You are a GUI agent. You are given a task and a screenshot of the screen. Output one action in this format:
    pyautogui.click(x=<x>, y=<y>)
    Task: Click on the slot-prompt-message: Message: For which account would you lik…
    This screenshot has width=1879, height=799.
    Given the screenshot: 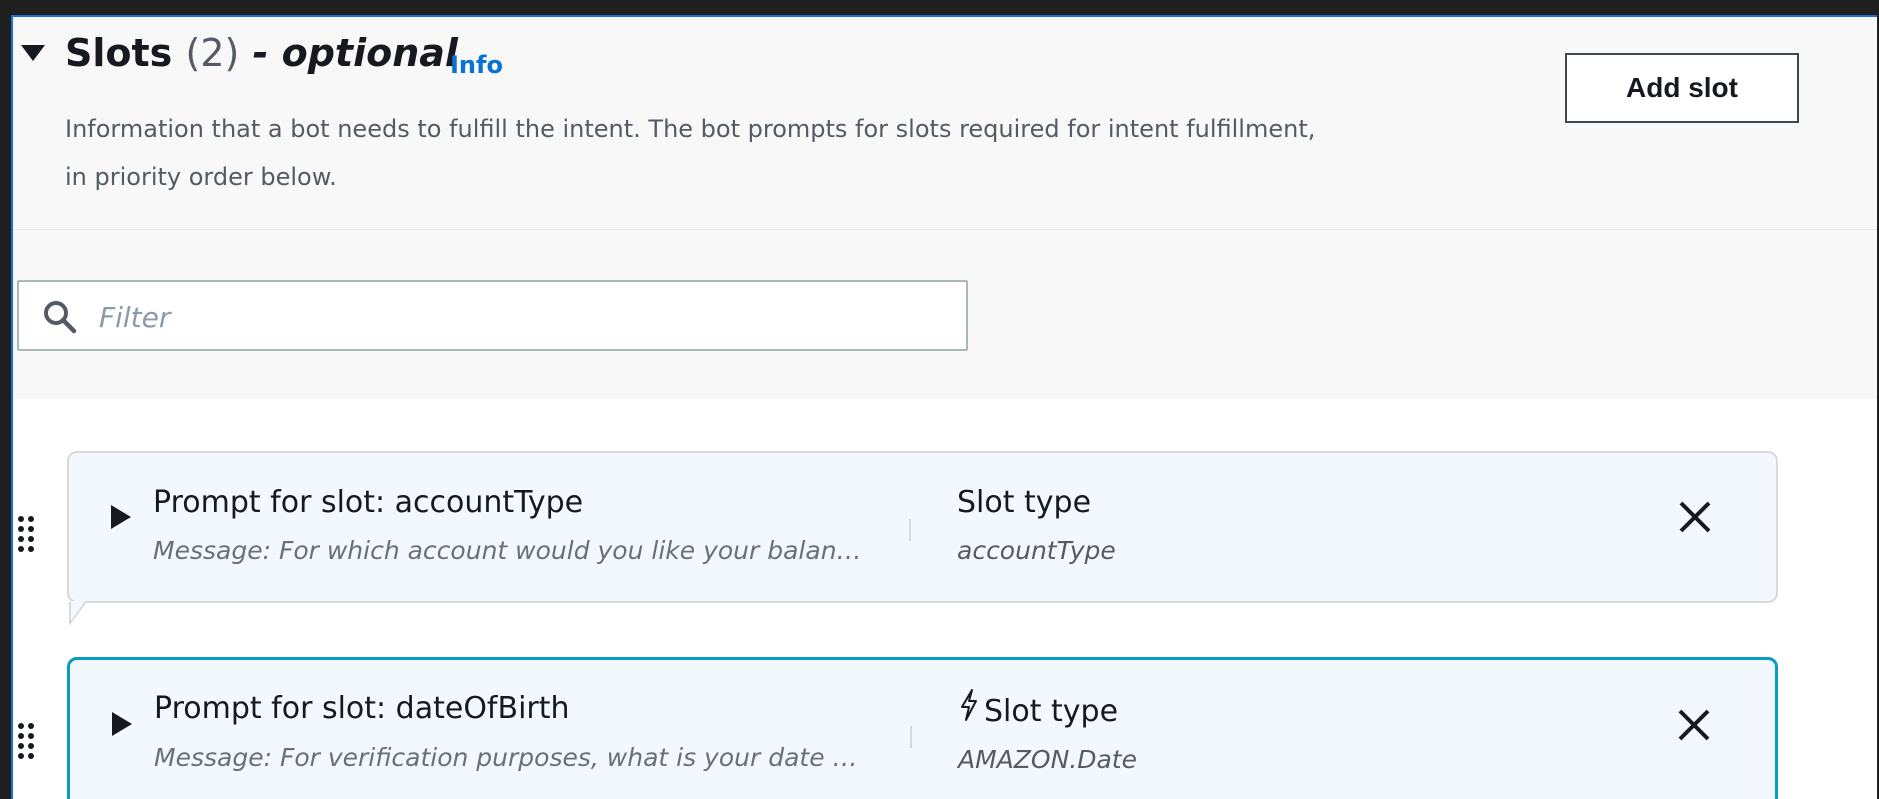 What is the action you would take?
    pyautogui.click(x=507, y=550)
    